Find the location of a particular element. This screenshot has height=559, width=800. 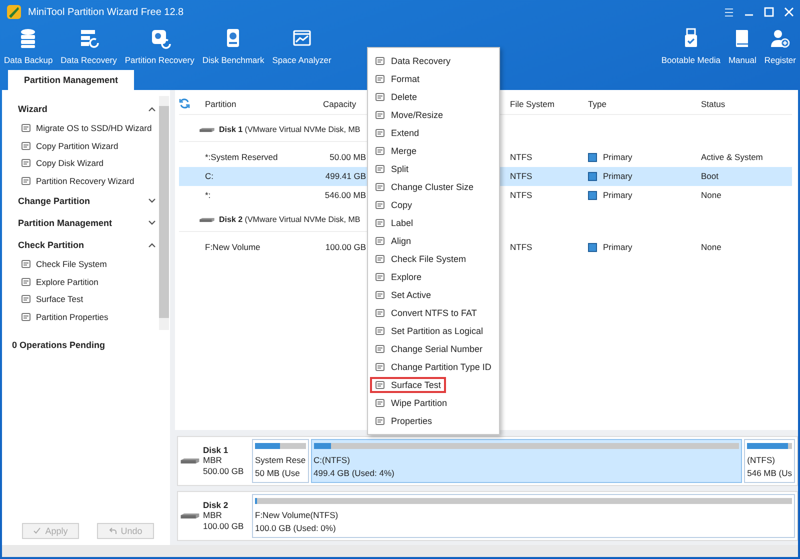

column-header: File System is located at coordinates (543, 103).